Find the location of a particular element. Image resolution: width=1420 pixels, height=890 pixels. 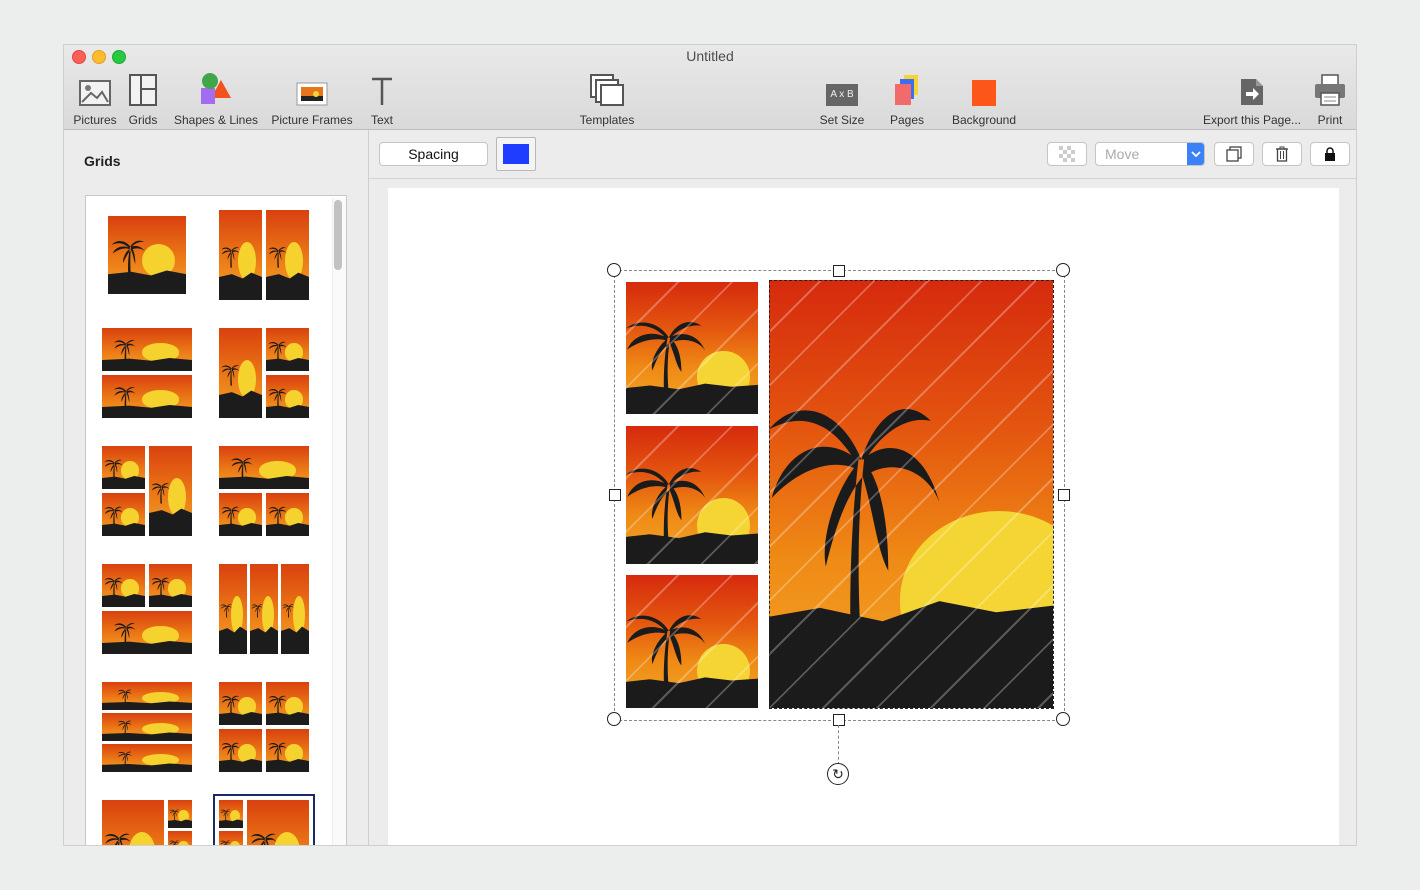

spacing-color-swatch is located at coordinates (516, 154).